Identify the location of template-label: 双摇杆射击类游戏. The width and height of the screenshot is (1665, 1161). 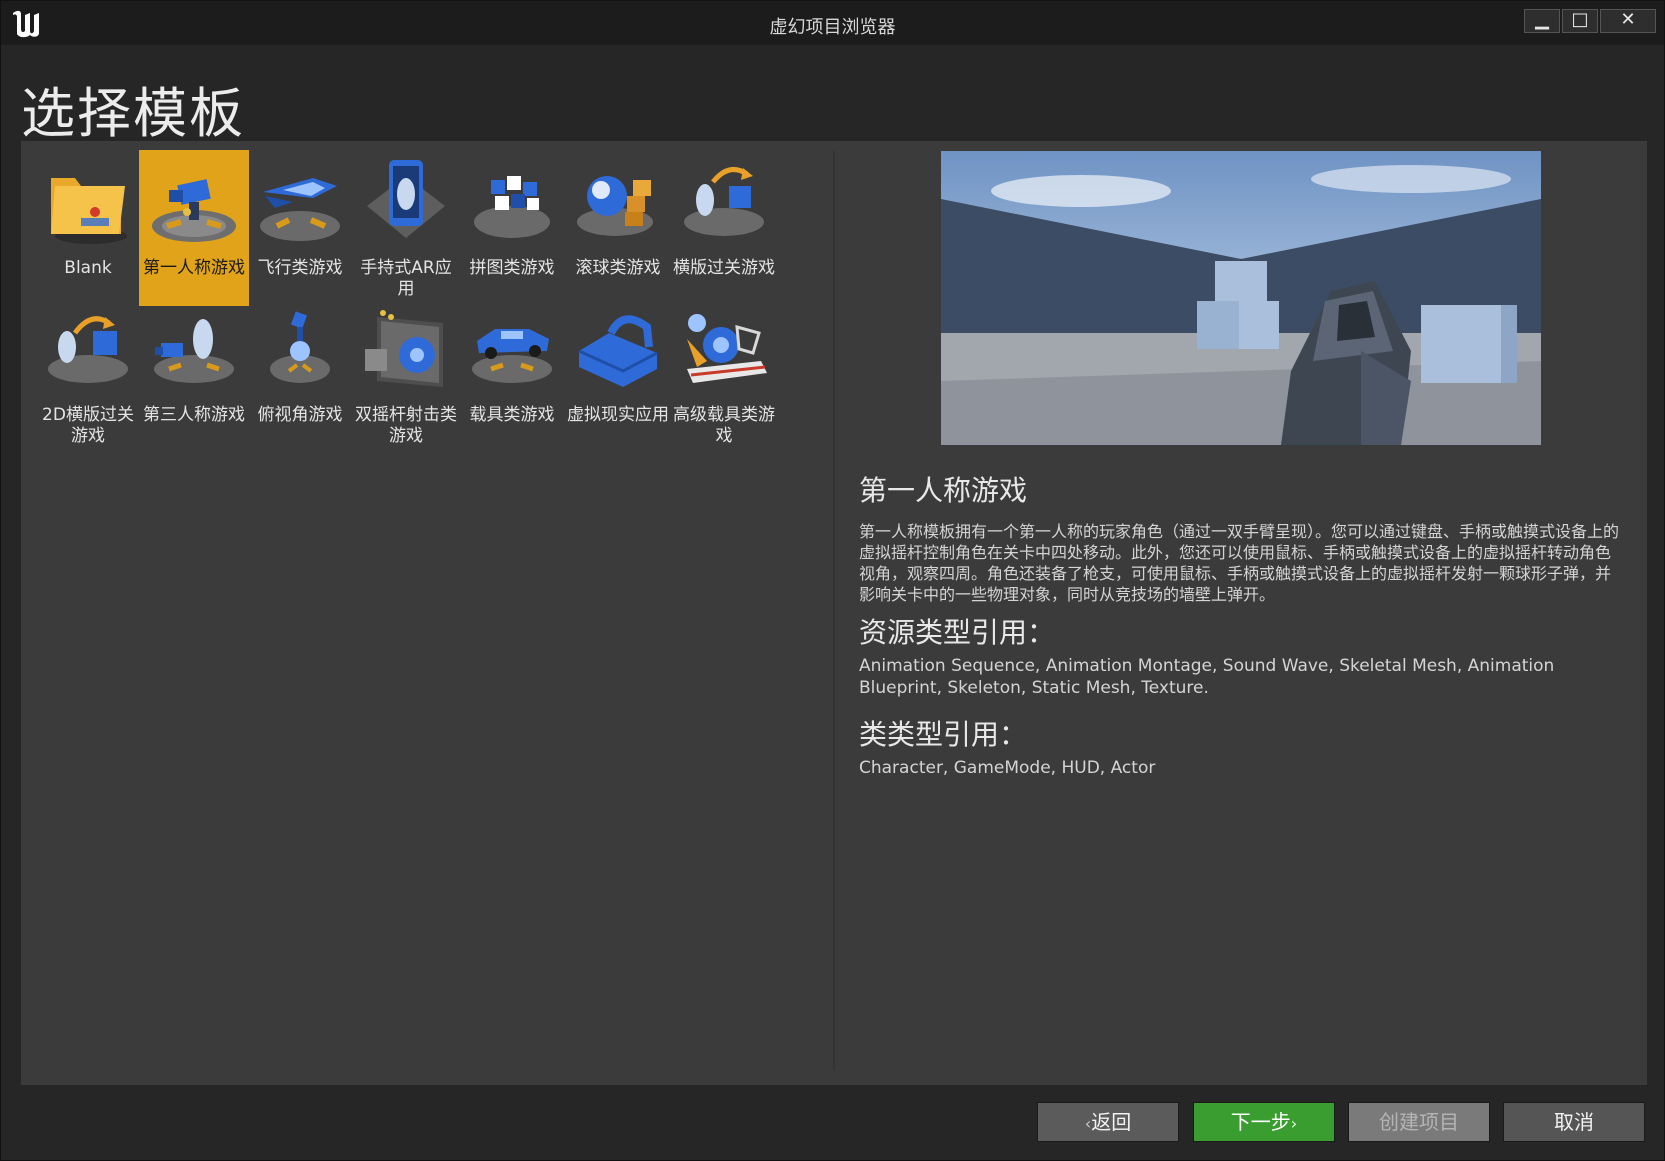
(406, 425).